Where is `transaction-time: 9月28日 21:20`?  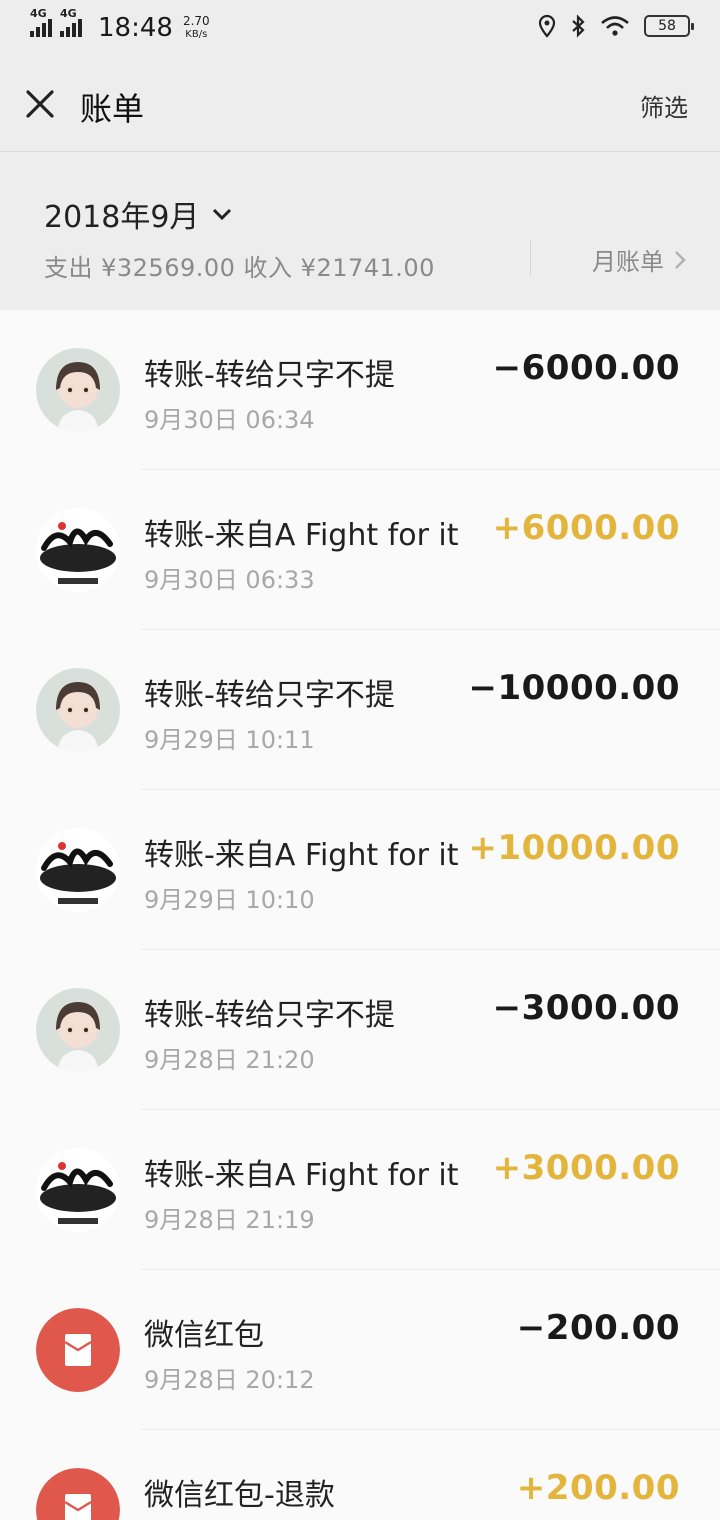
transaction-time: 9月28日 21:20 is located at coordinates (229, 1060).